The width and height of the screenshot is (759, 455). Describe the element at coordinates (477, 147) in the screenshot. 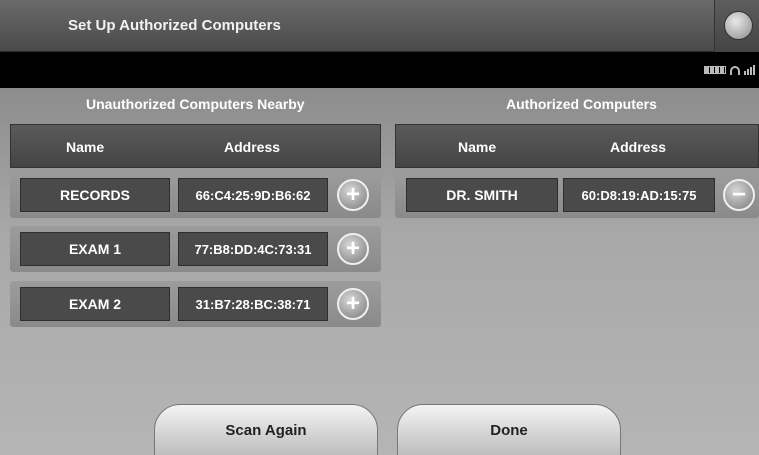

I see `authorized-name-column: Name` at that location.